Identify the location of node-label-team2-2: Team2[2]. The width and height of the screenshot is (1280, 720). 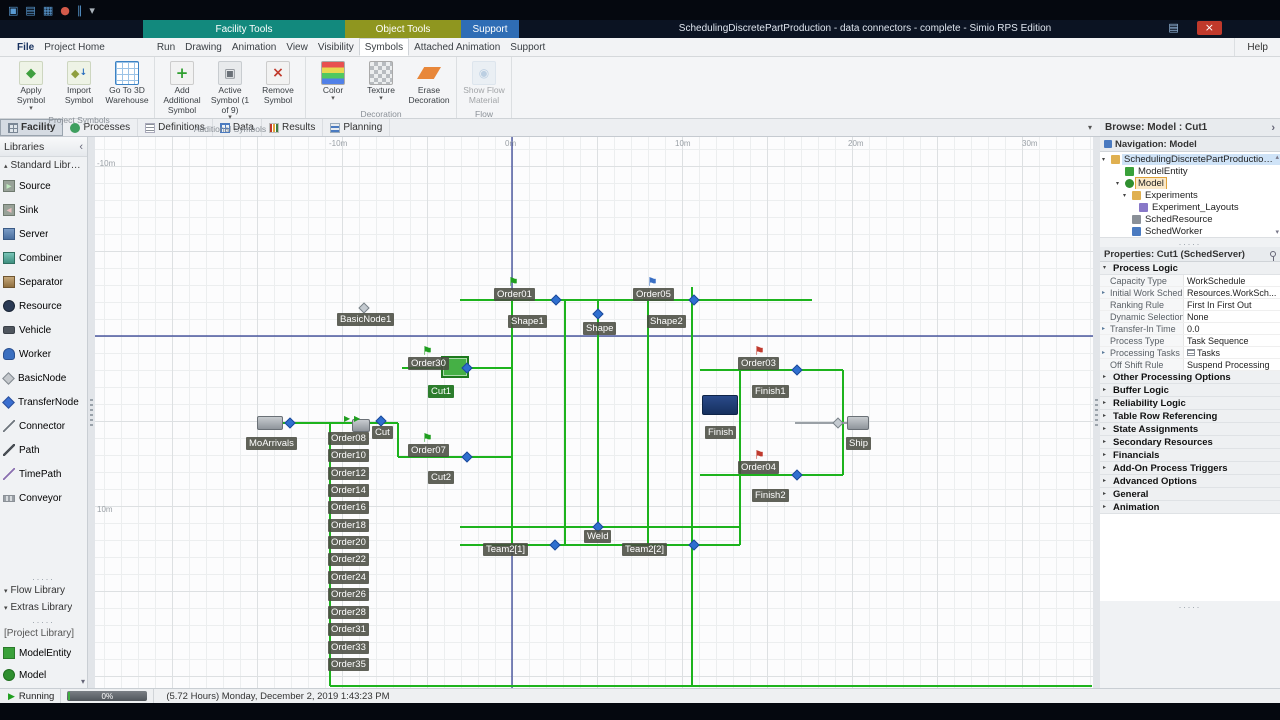
(645, 549).